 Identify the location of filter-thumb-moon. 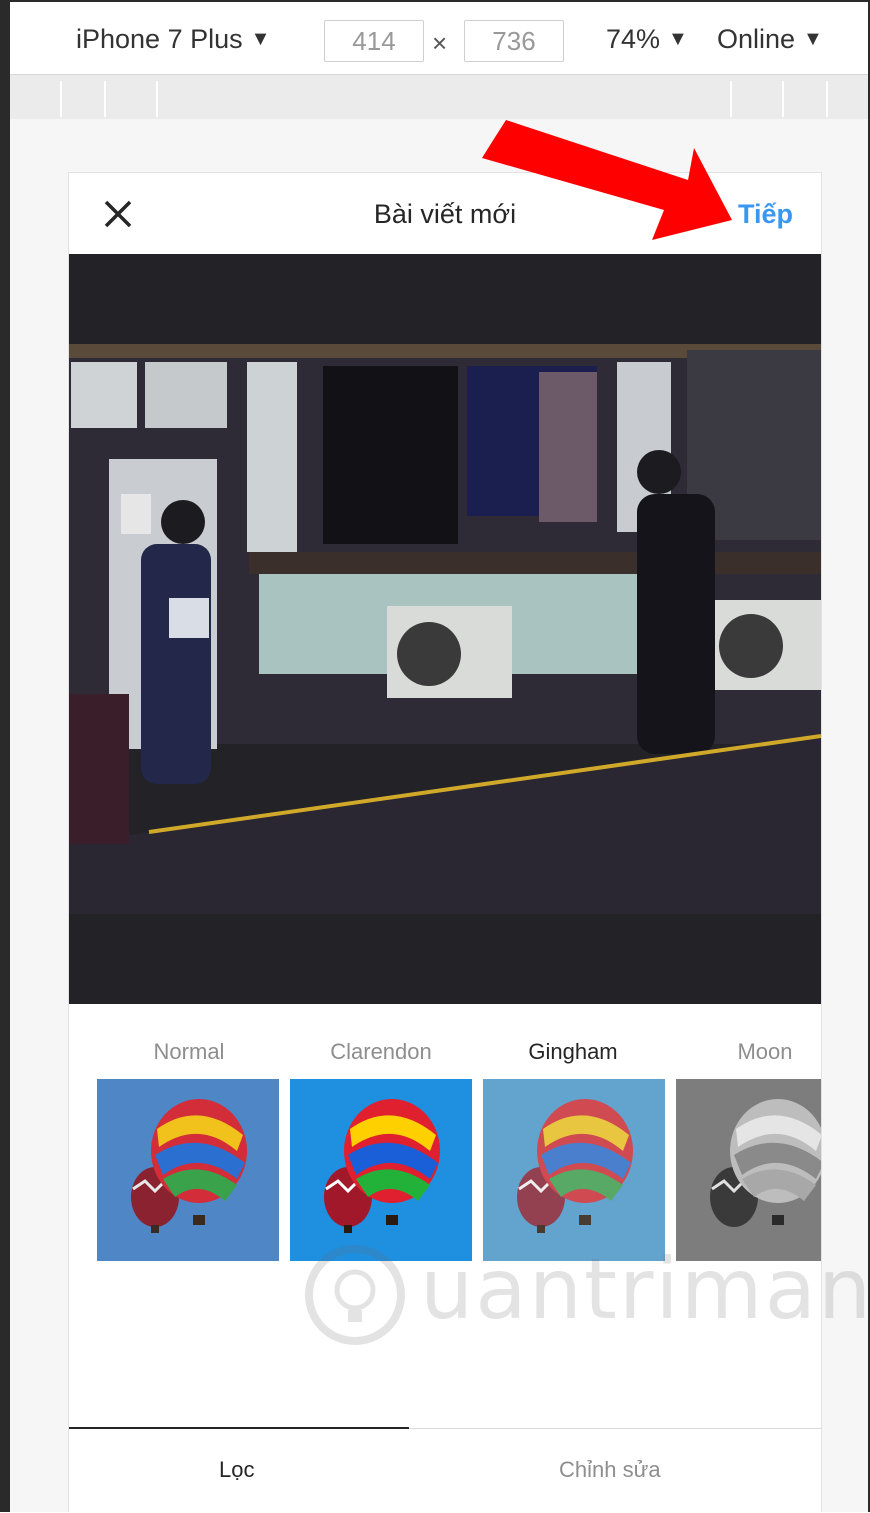
(748, 1170).